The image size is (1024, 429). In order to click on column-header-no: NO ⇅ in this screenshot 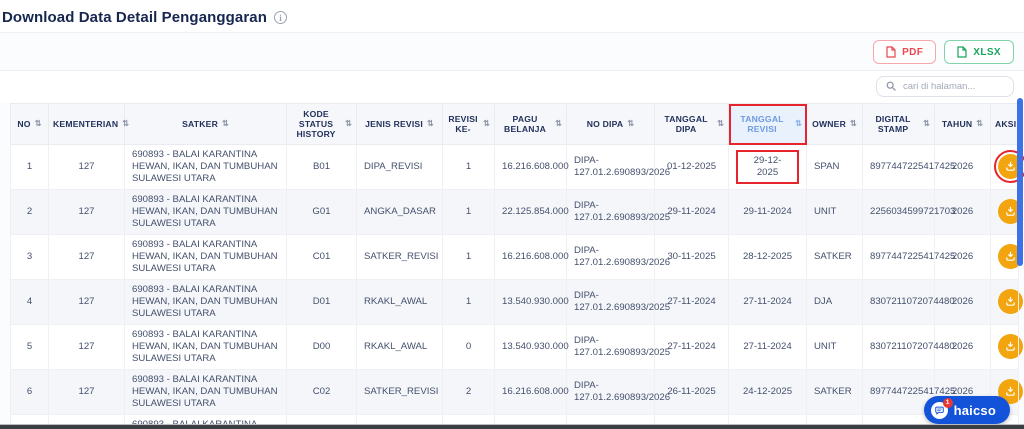, I will do `click(29, 124)`.